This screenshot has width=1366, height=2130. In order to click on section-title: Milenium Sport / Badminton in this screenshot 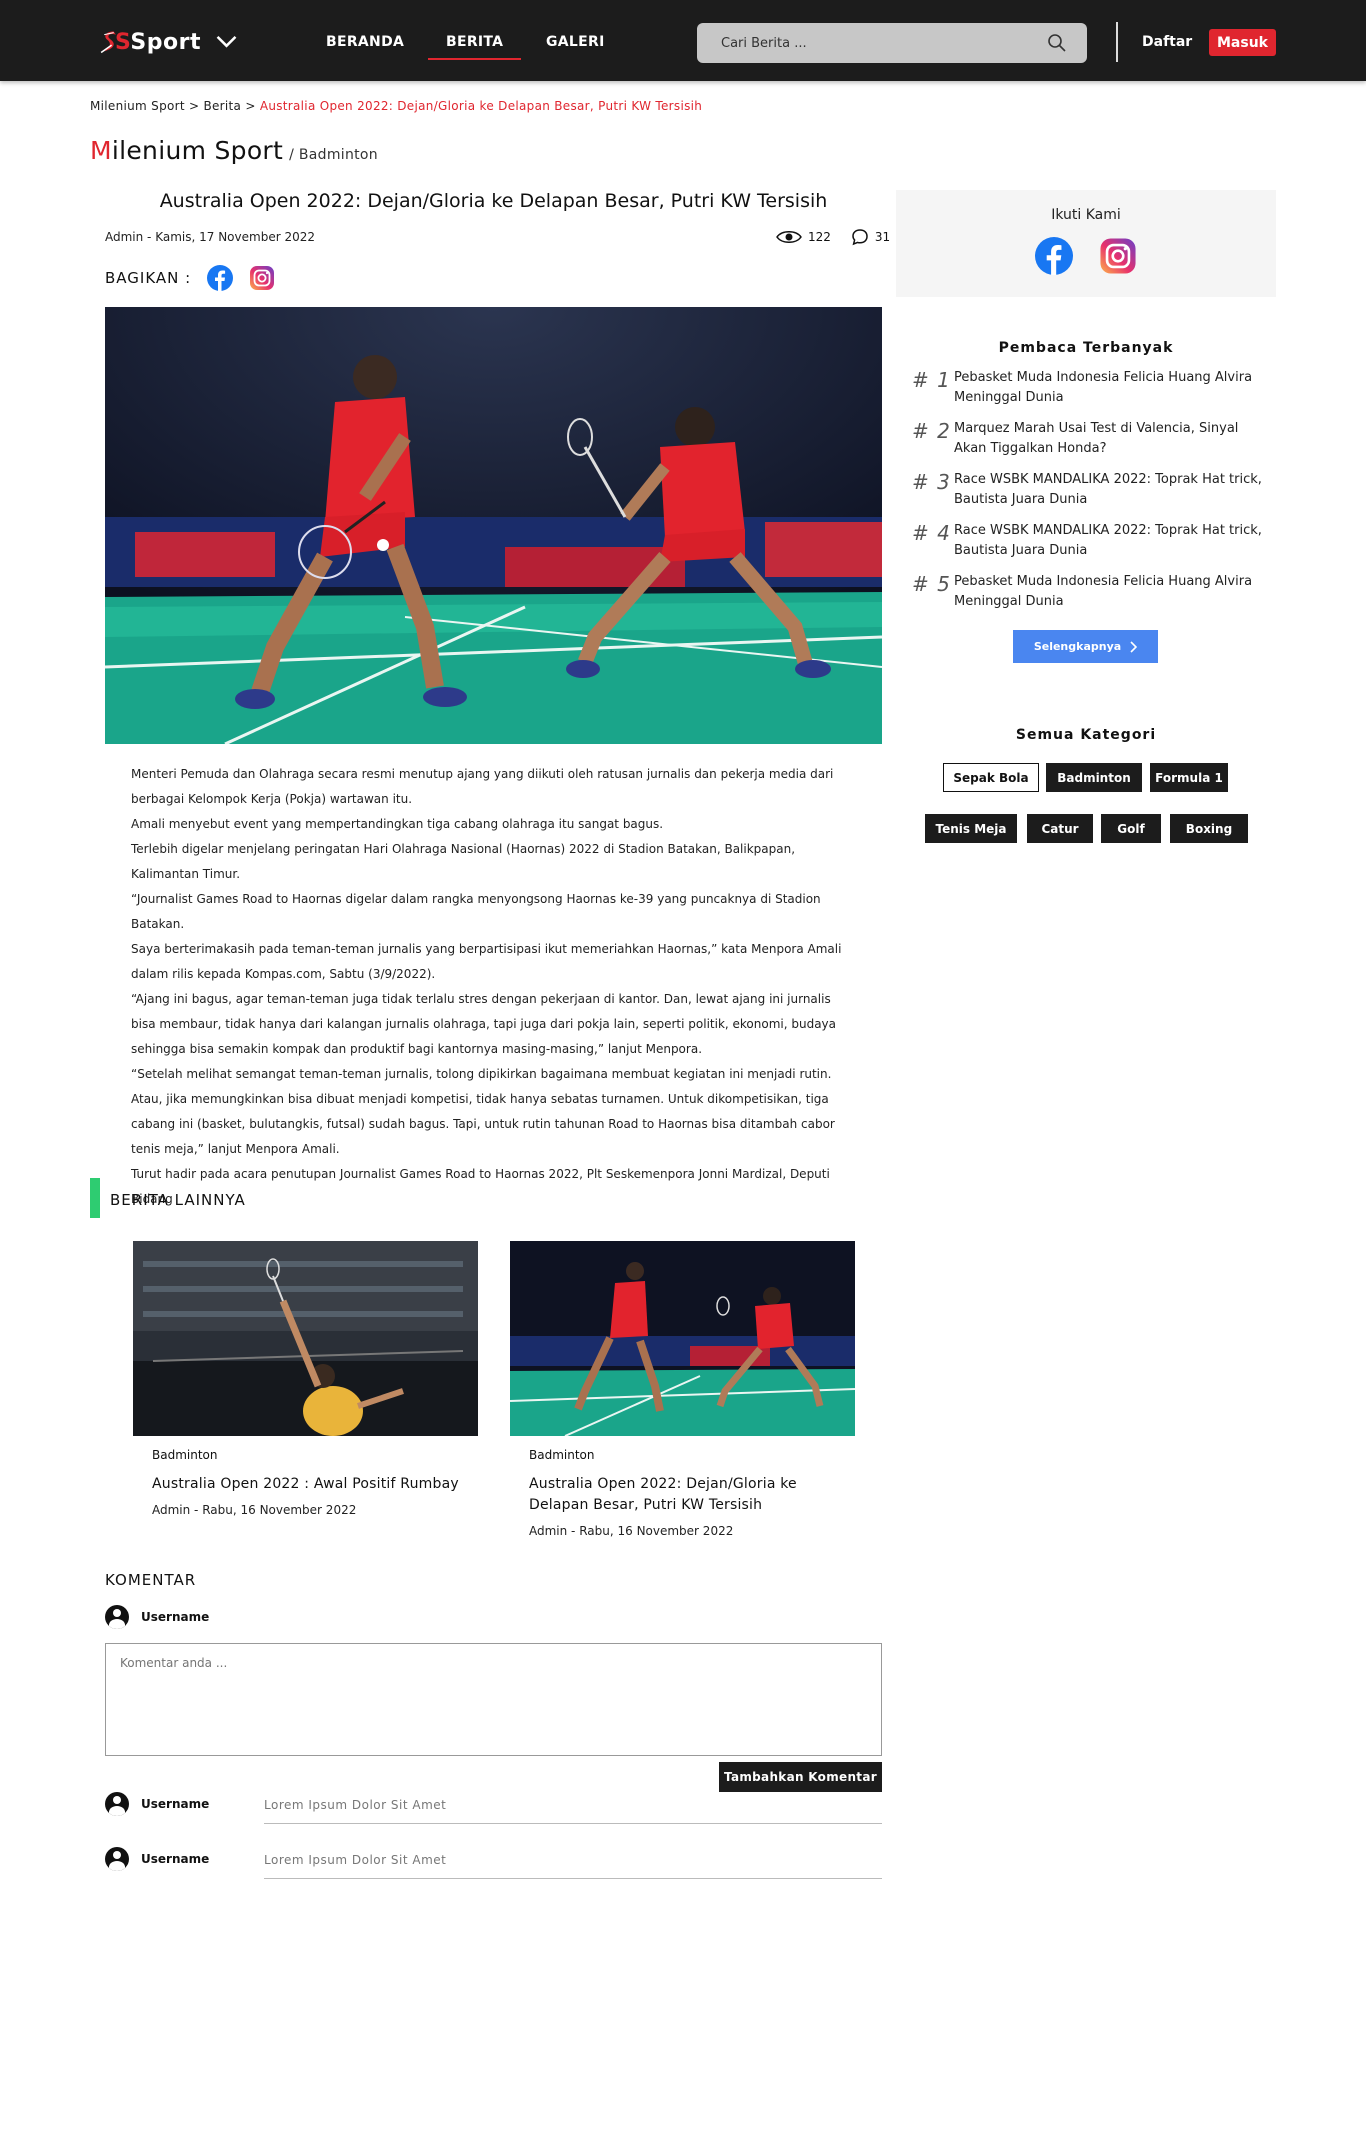, I will do `click(234, 150)`.